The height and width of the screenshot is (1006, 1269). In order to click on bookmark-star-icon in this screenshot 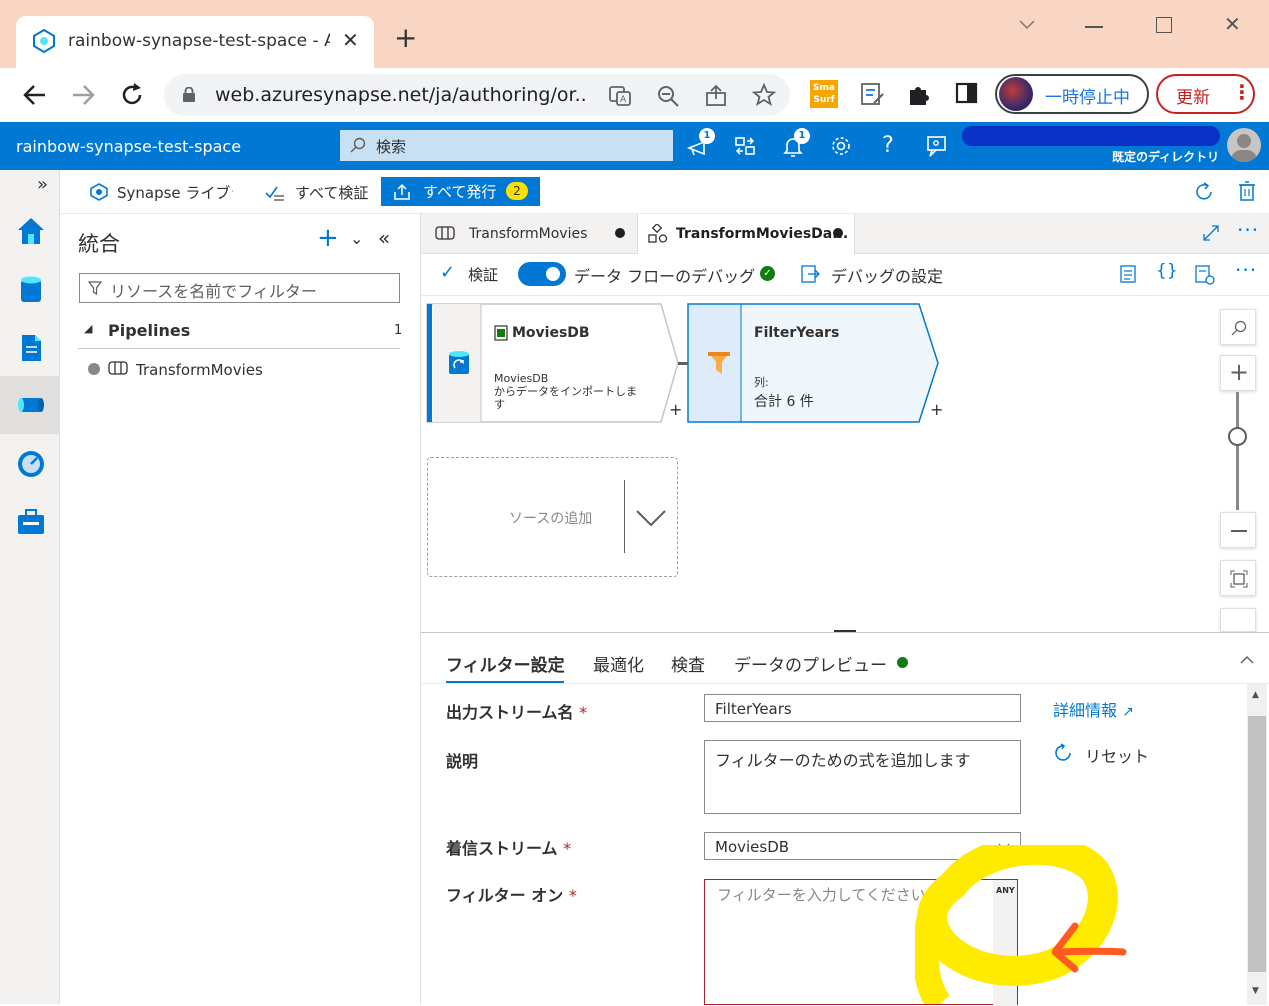, I will do `click(764, 95)`.